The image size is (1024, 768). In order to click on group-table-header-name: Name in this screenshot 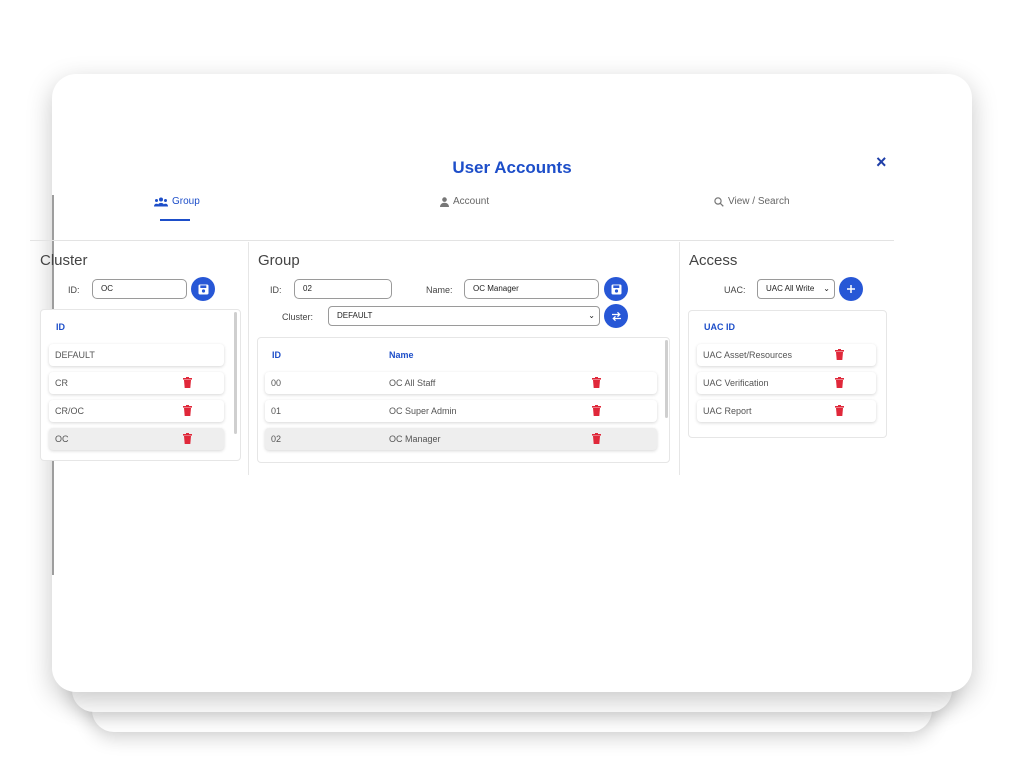, I will do `click(401, 355)`.